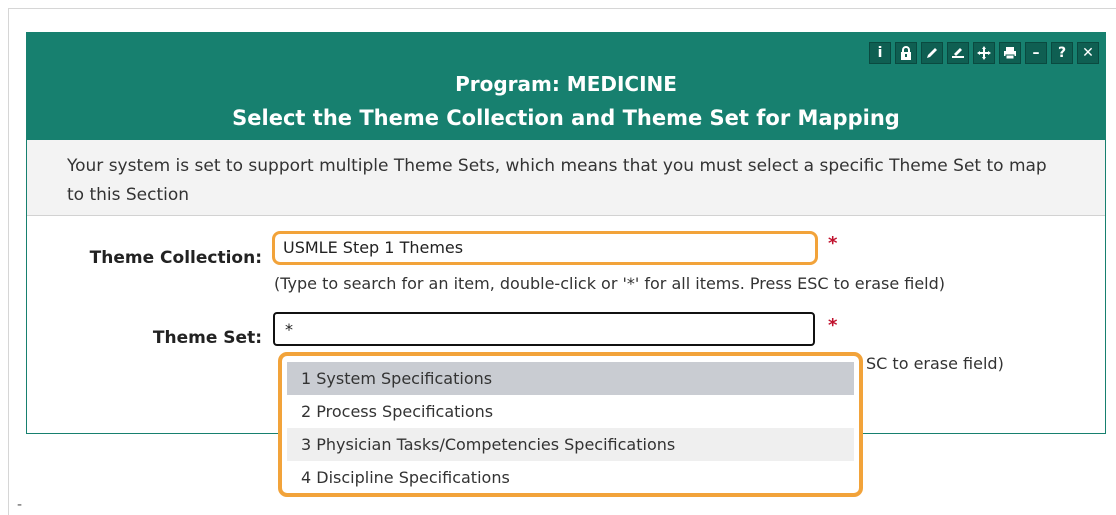 This screenshot has height=515, width=1116. What do you see at coordinates (935, 363) in the screenshot?
I see `theme-set-hint: SC to erase field)` at bounding box center [935, 363].